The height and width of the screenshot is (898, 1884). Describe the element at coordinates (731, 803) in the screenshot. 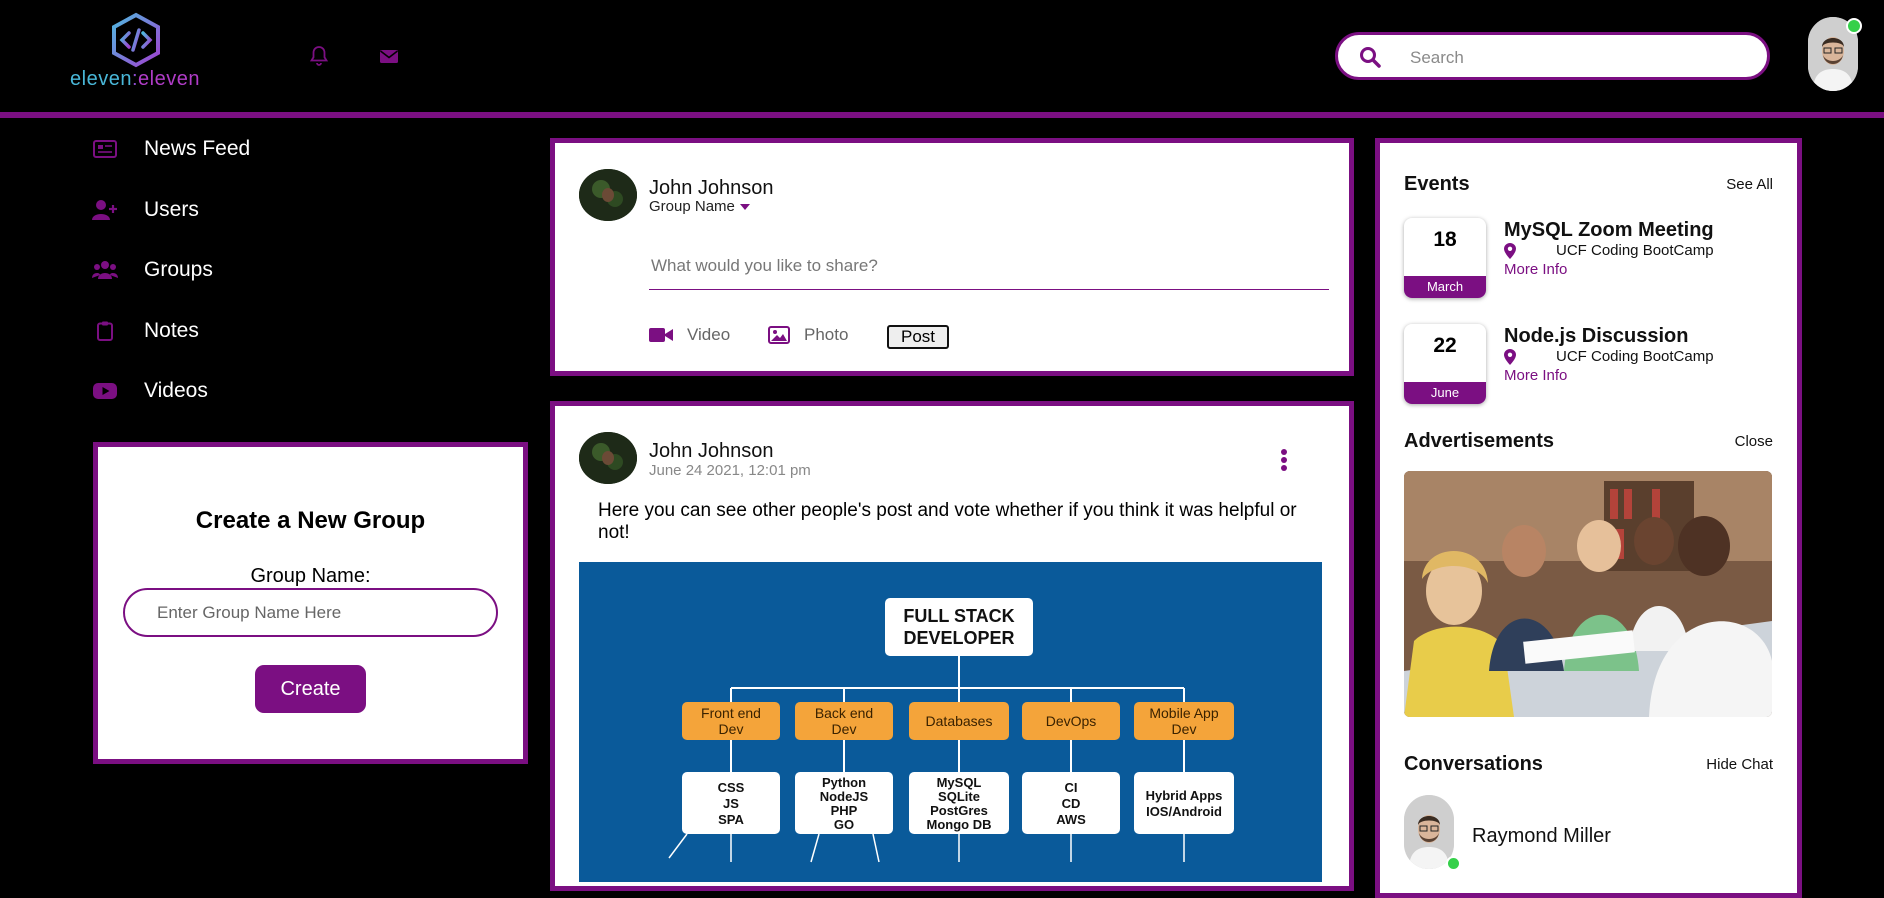

I see `diagram-item: JS` at that location.